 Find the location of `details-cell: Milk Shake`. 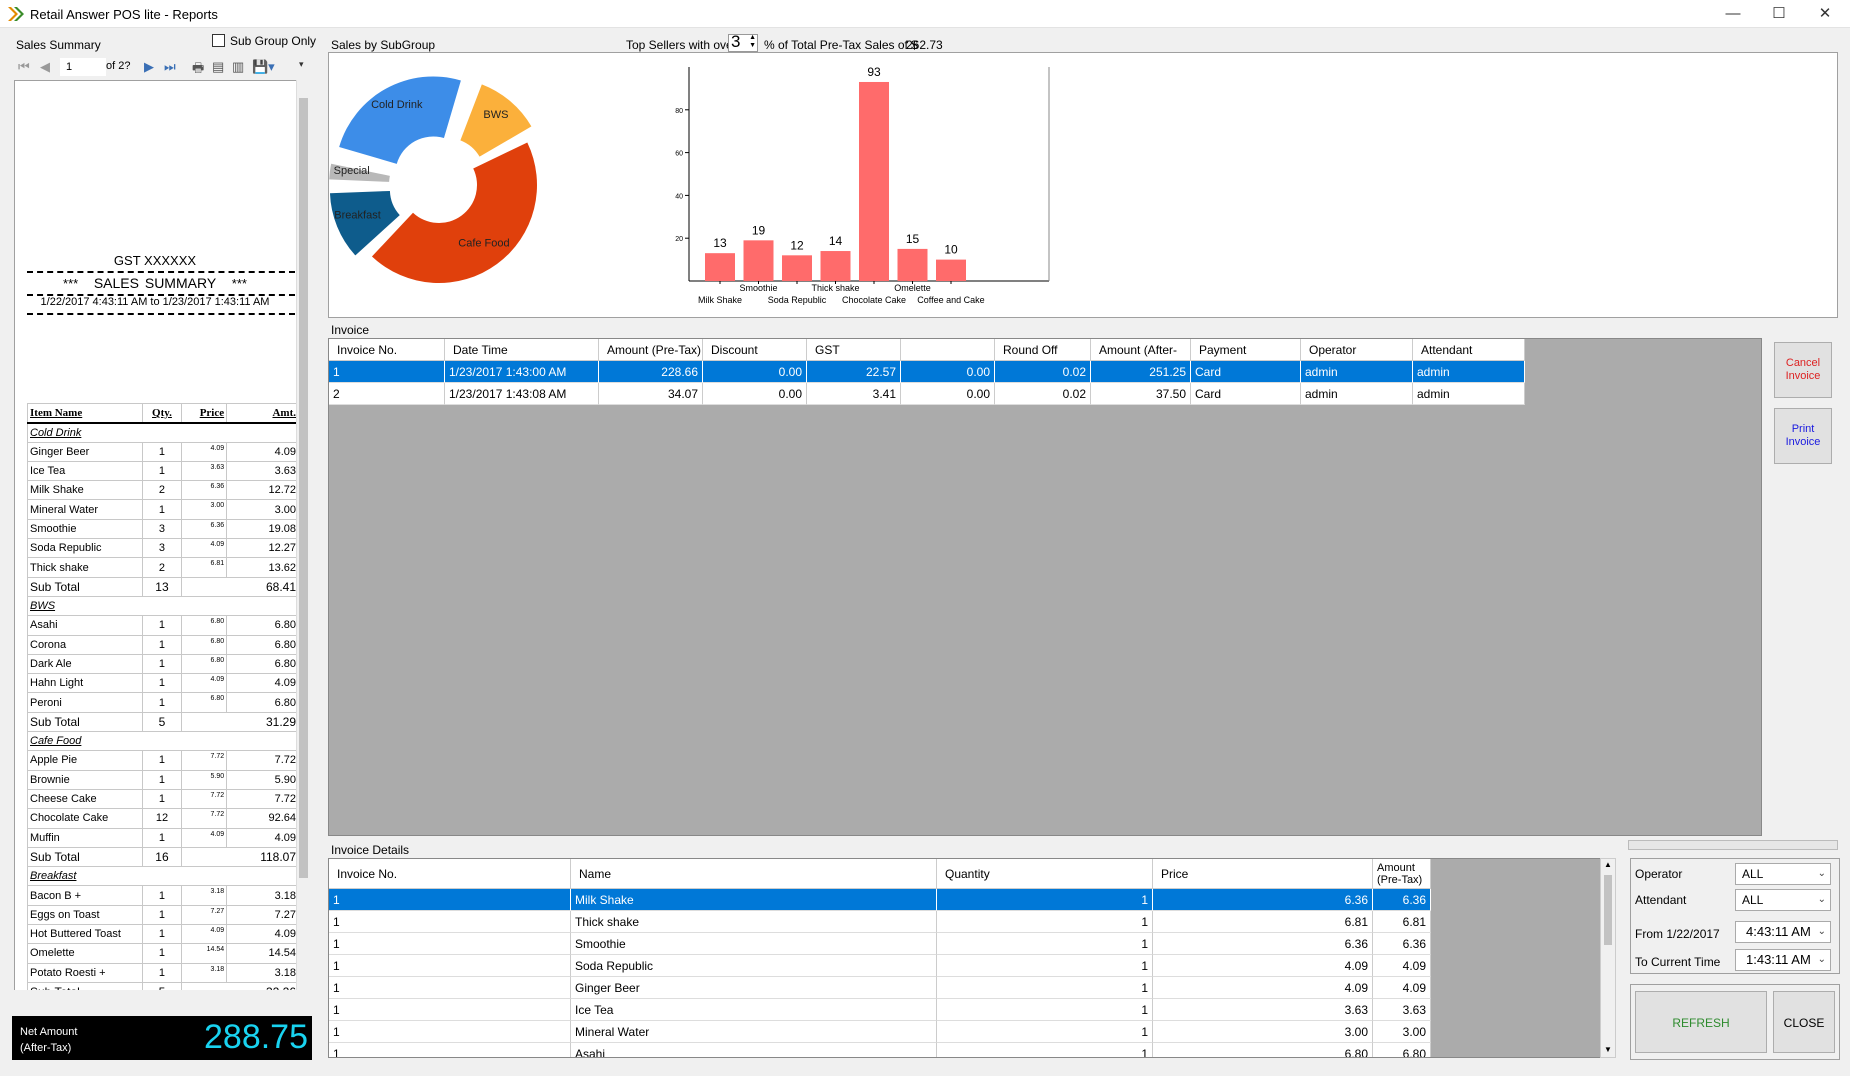

details-cell: Milk Shake is located at coordinates (754, 900).